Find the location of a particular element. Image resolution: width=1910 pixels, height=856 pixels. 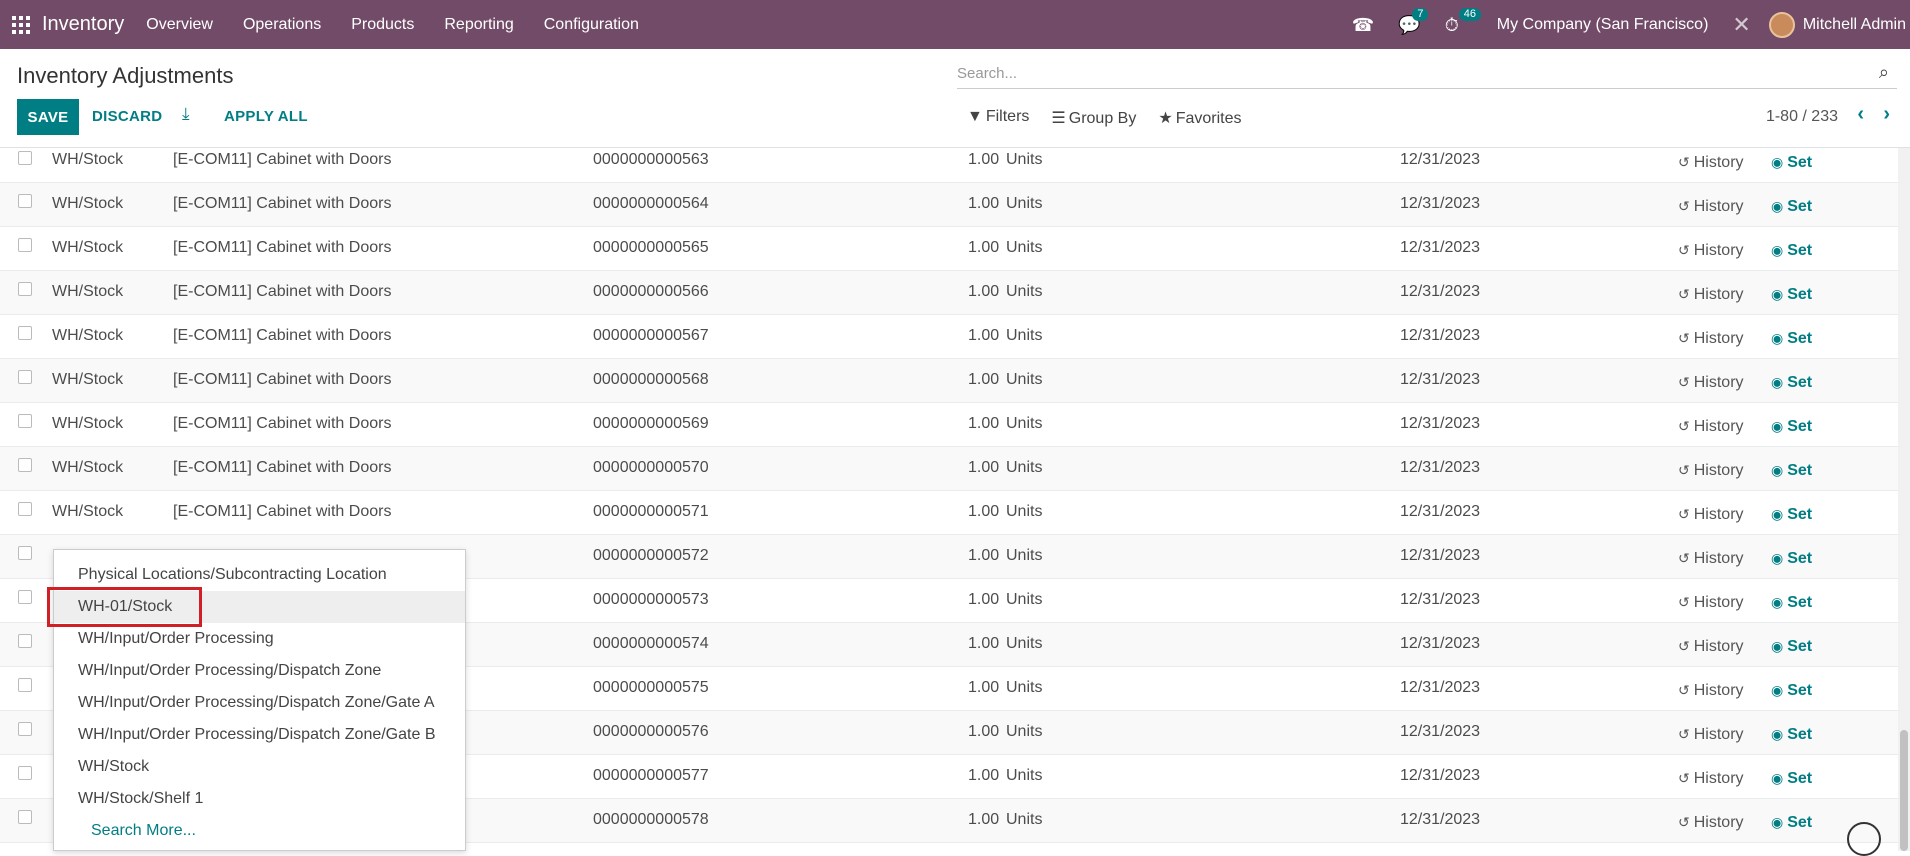

lot-cell: 0000000000564 is located at coordinates (651, 204).